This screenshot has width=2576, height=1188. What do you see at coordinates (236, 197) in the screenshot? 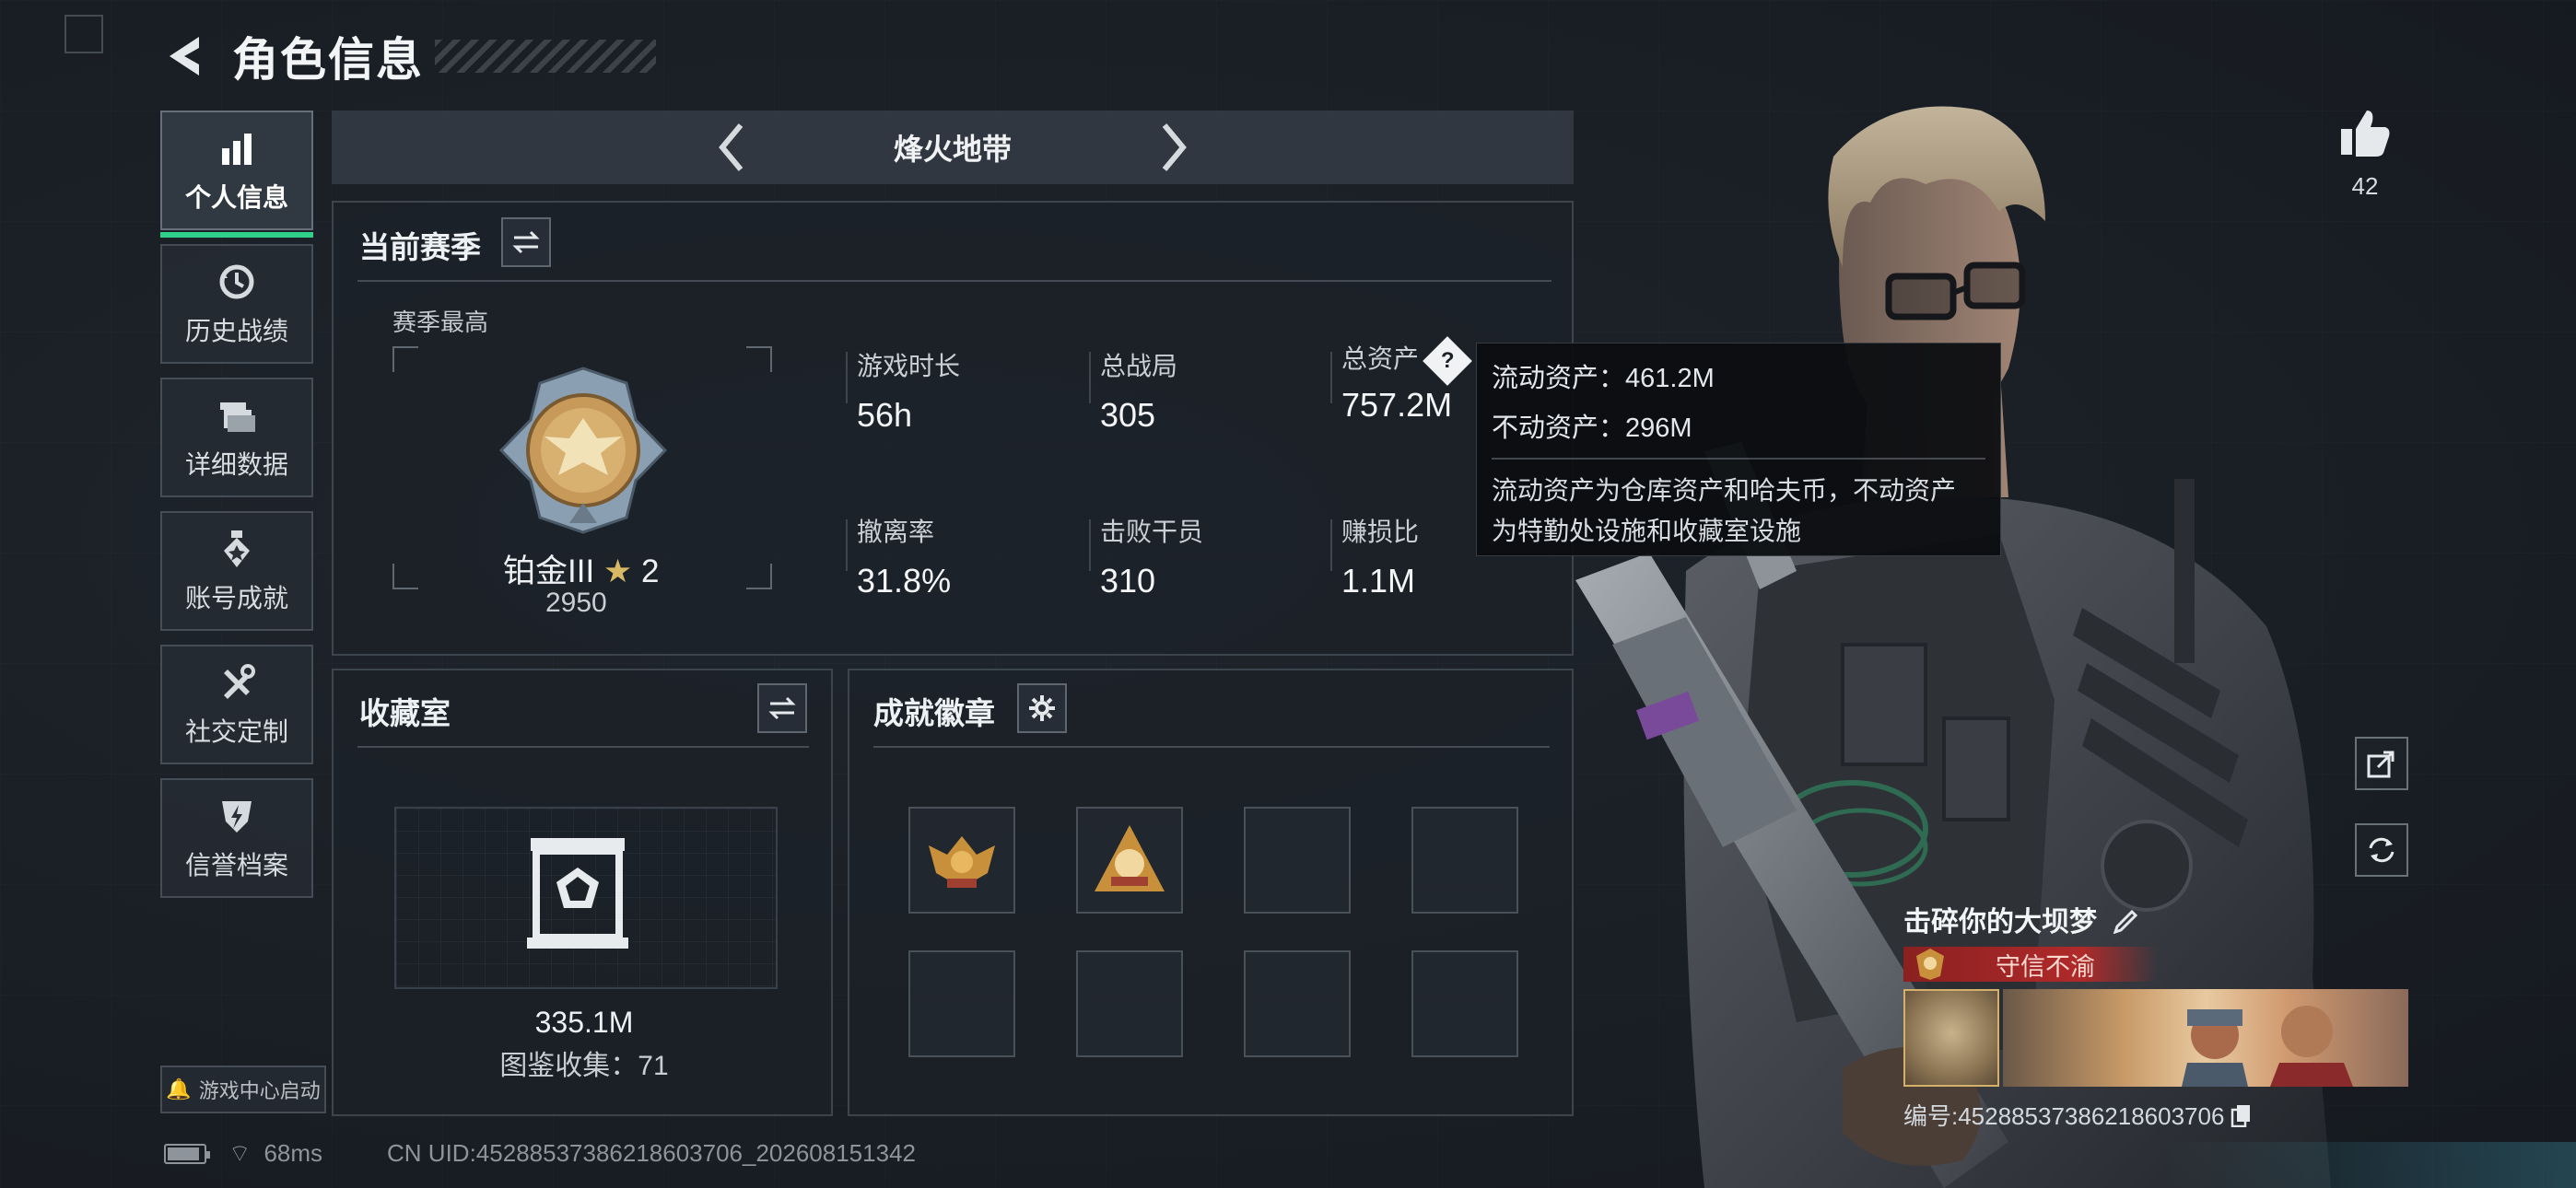
I see `nav-label: 个人信息` at bounding box center [236, 197].